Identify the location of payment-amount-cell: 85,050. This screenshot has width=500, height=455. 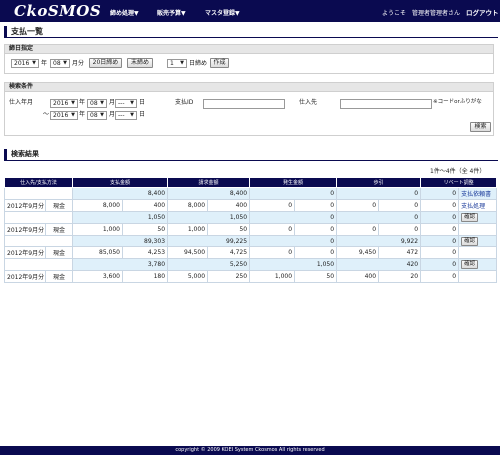
(97, 253).